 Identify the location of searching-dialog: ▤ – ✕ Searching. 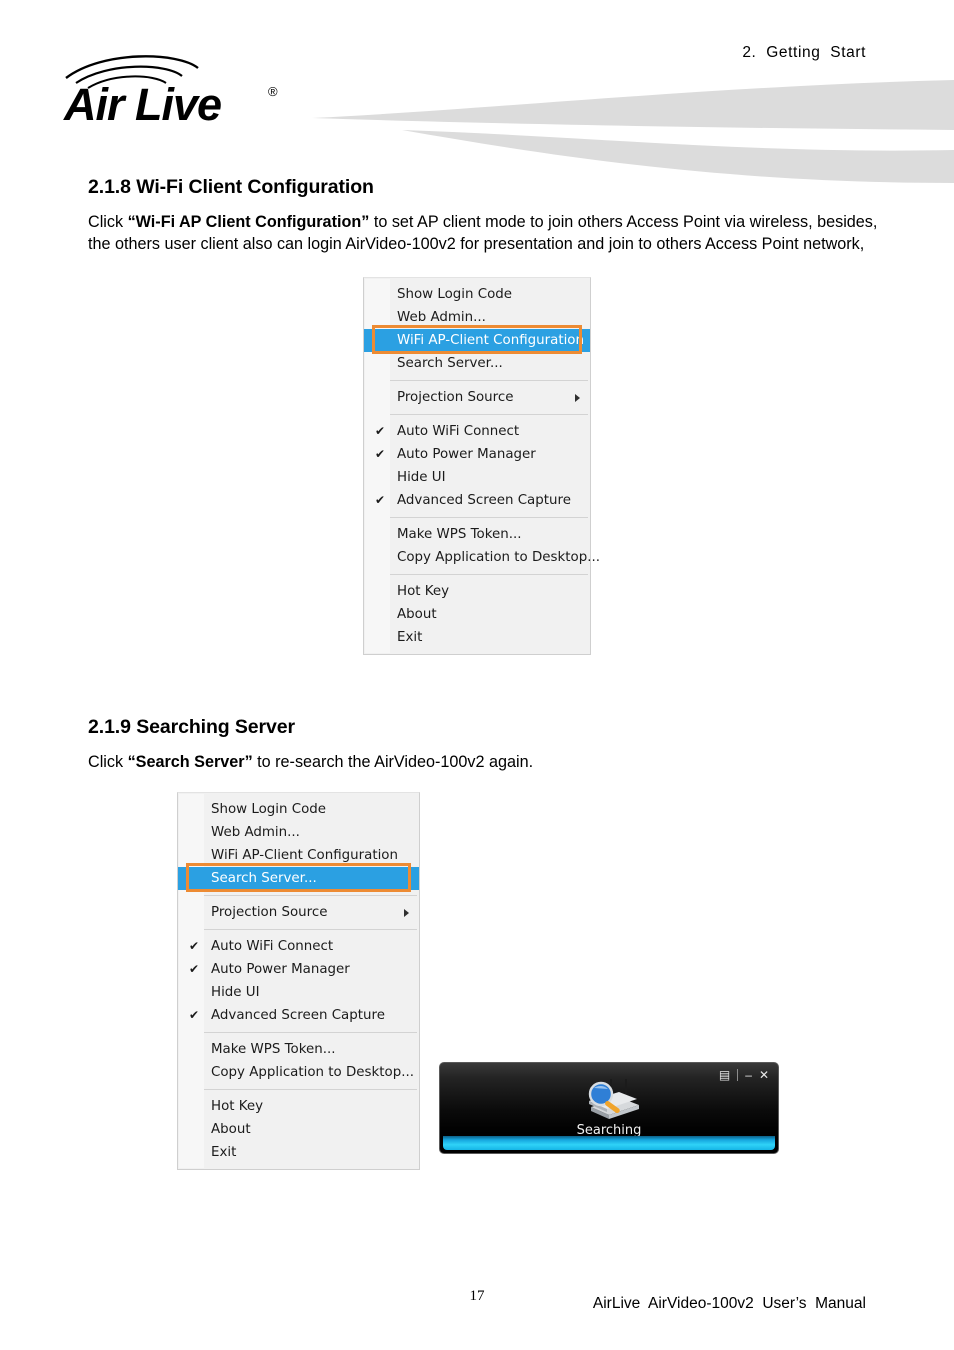
(609, 1108).